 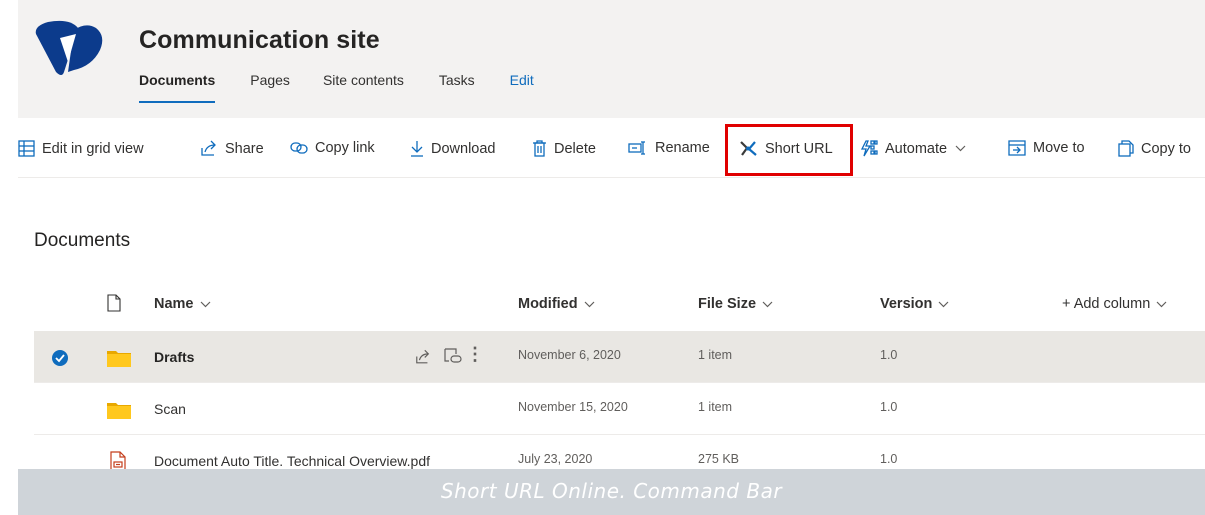 I want to click on caption-text: Short URL Online. Command Bar, so click(x=611, y=491).